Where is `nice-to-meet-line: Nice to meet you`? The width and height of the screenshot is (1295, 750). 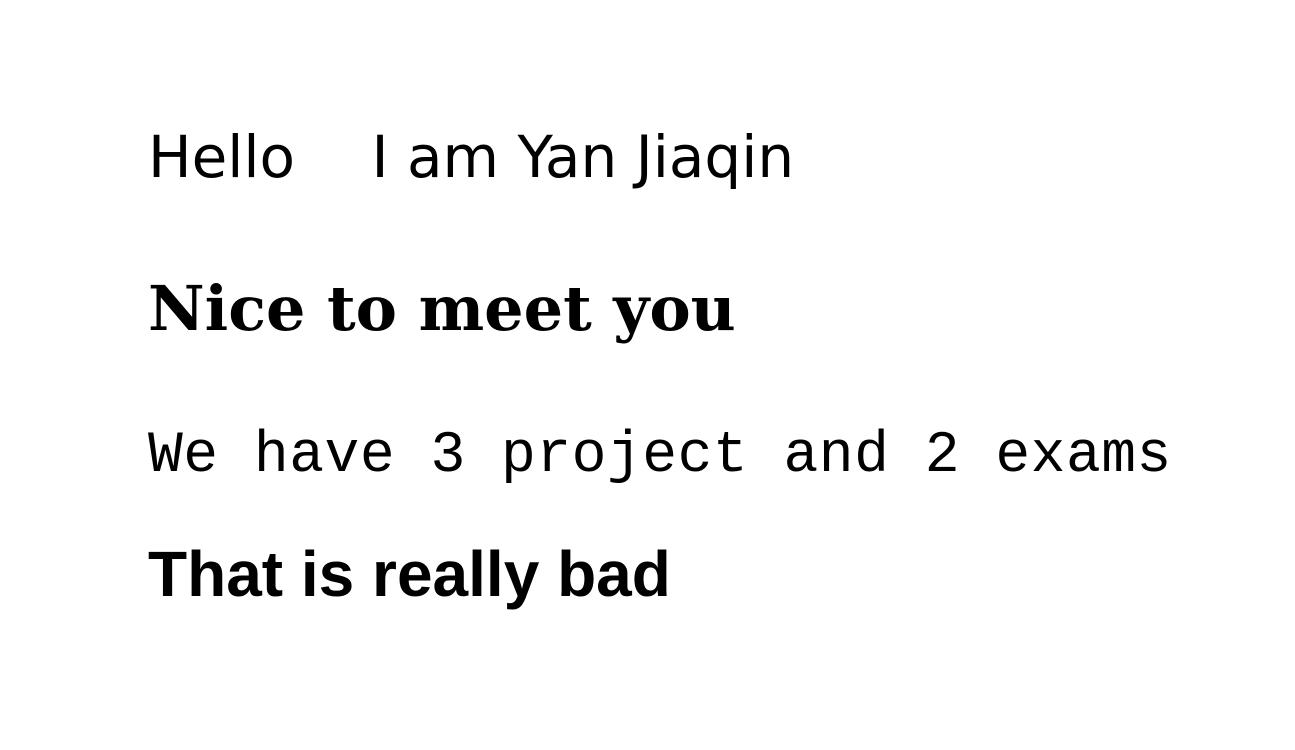
nice-to-meet-line: Nice to meet you is located at coordinates (442, 308).